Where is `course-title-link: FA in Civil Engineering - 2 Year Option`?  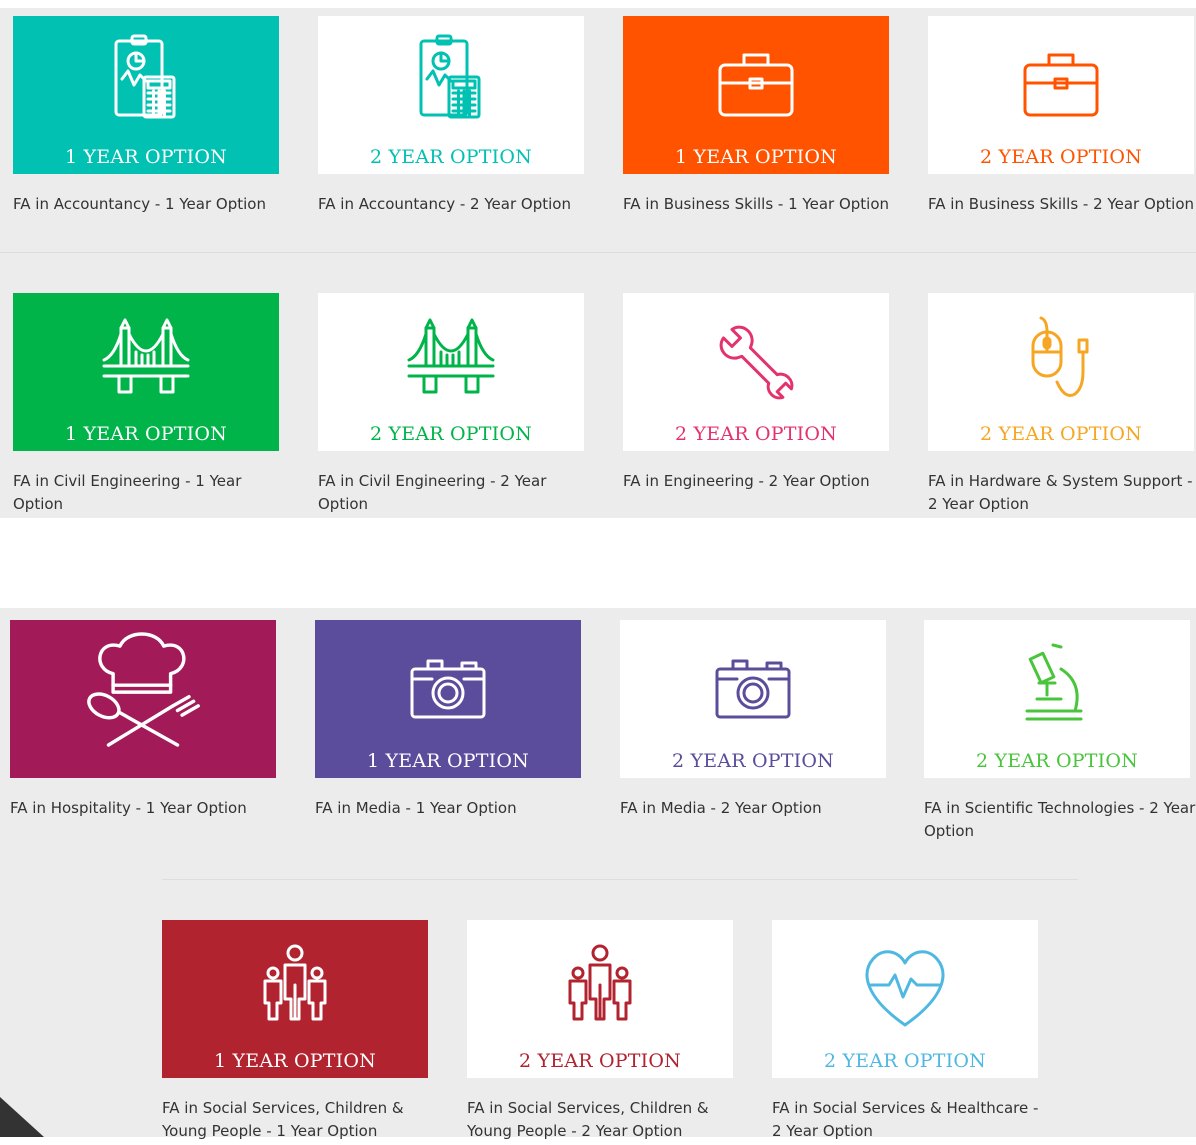
course-title-link: FA in Civil Engineering - 2 Year Option is located at coordinates (454, 493).